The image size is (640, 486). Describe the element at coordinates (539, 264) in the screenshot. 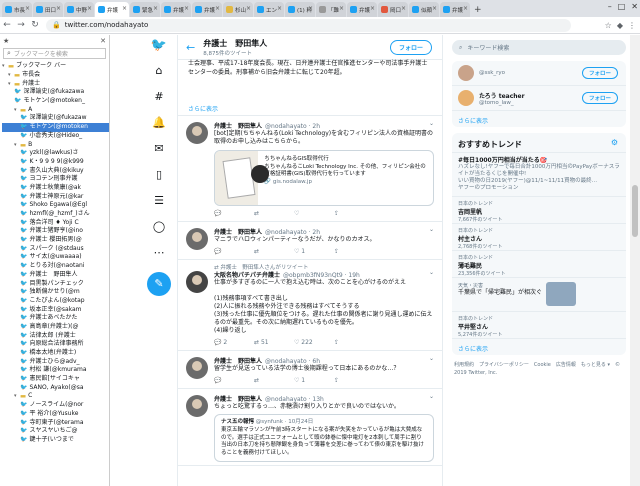

I see `trend-item: 日本のトレンド 薄毛難民 23,356件のツイート` at that location.